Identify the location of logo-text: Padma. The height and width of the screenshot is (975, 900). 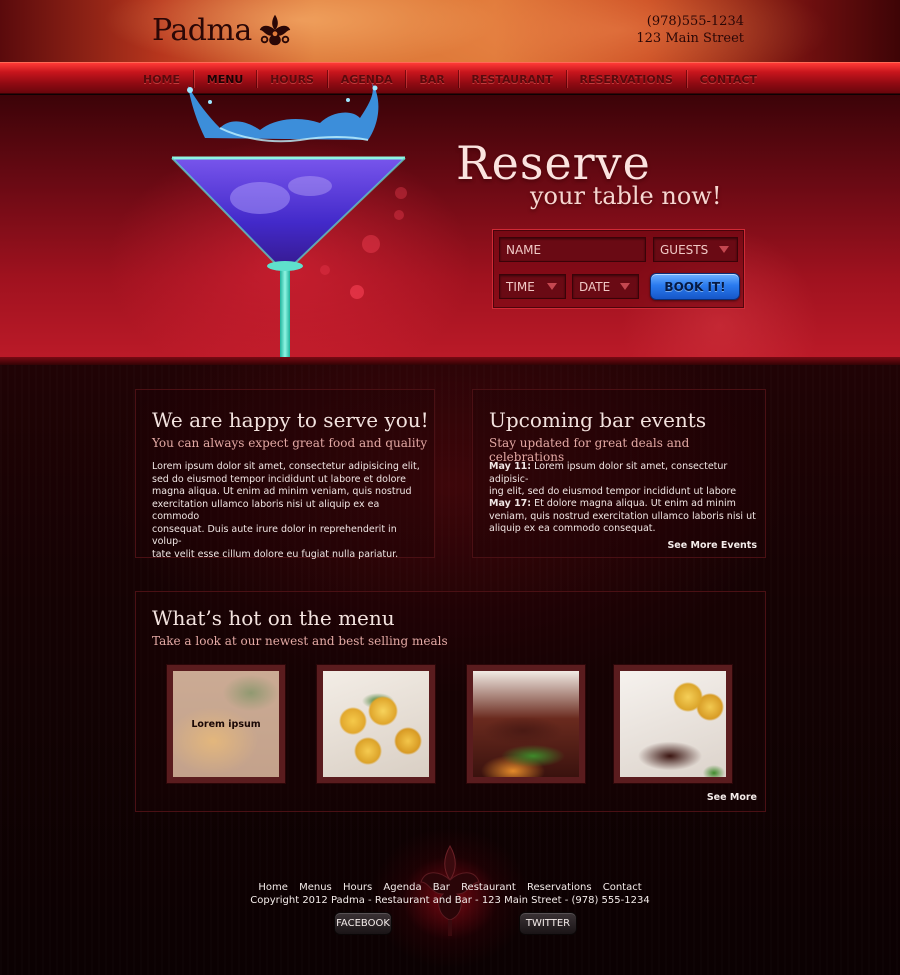
(202, 30).